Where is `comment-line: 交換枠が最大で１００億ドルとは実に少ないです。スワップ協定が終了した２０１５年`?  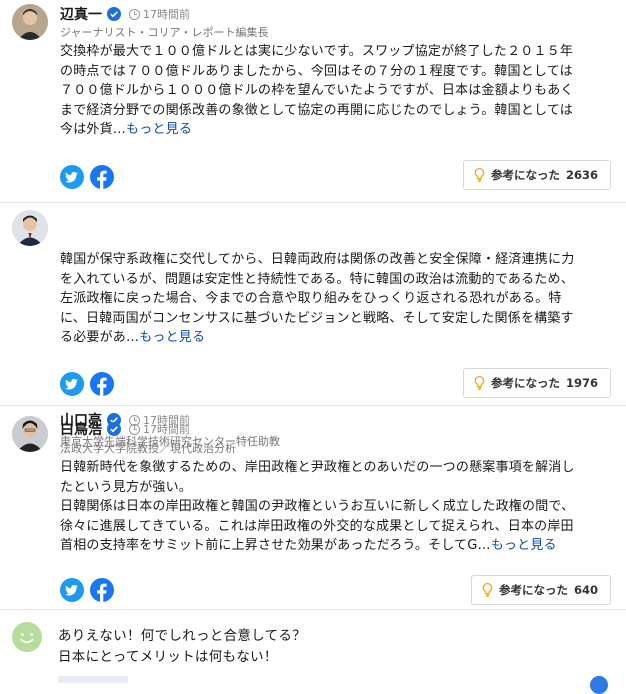
comment-line: 交換枠が最大で１００億ドルとは実に少ないです。スワップ協定が終了した２０１５年 is located at coordinates (317, 51).